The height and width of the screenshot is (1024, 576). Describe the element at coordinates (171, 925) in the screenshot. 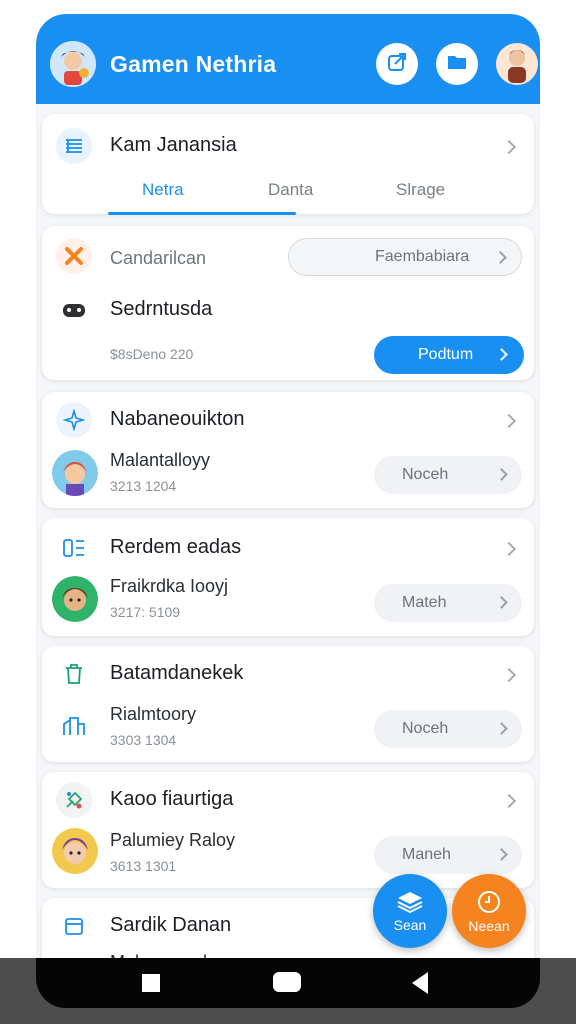

I see `item-title: Sardik Danan` at that location.